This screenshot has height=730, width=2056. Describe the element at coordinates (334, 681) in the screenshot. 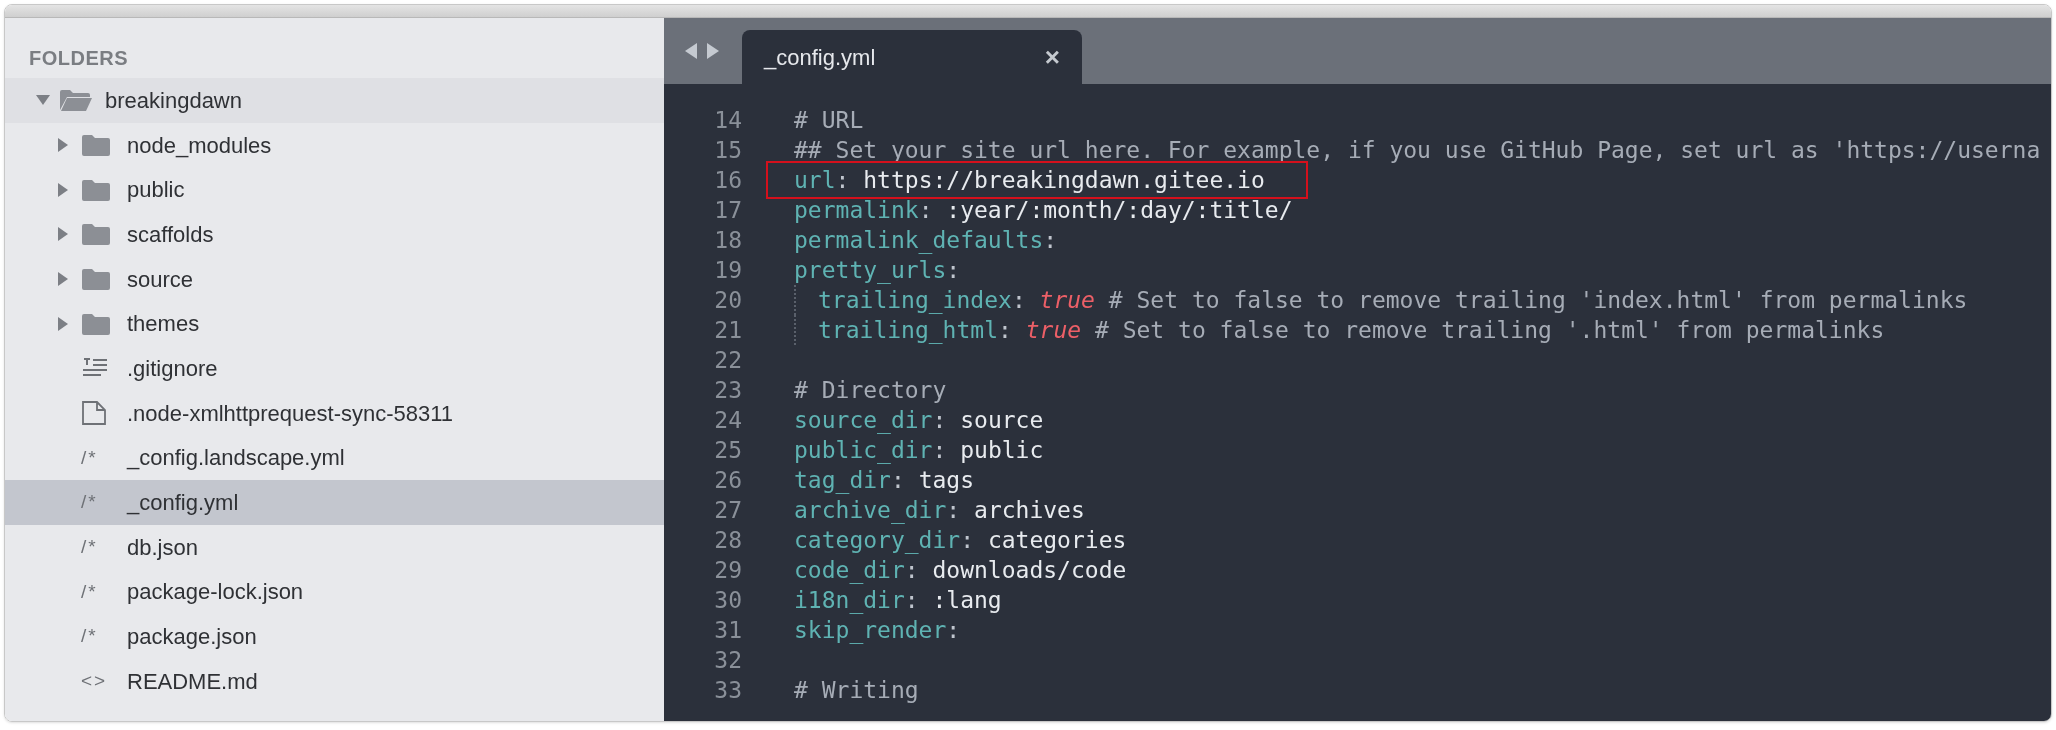

I see `tree-item: <> README.md` at that location.